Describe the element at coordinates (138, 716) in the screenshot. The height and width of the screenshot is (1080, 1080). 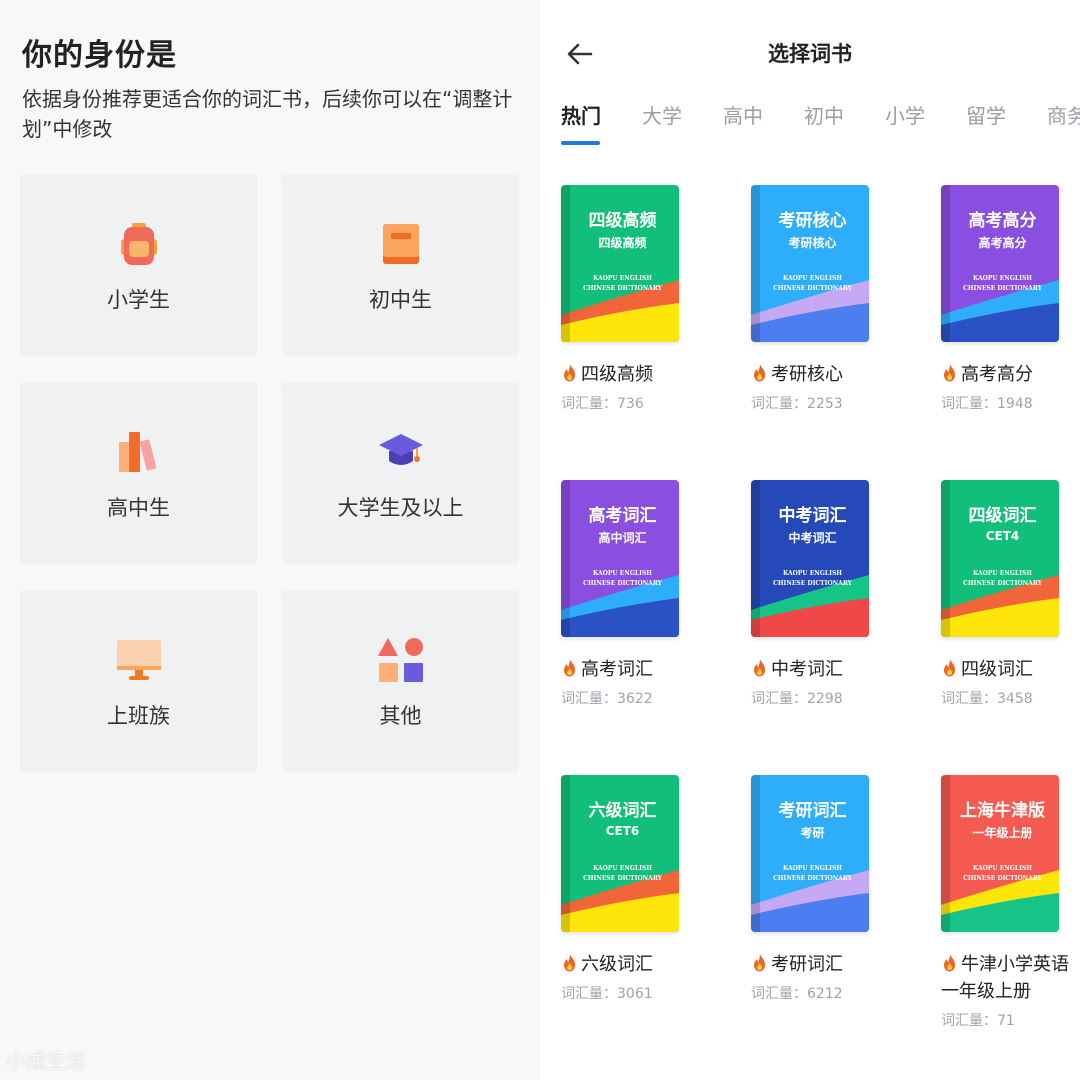
I see `role-label: 上班族` at that location.